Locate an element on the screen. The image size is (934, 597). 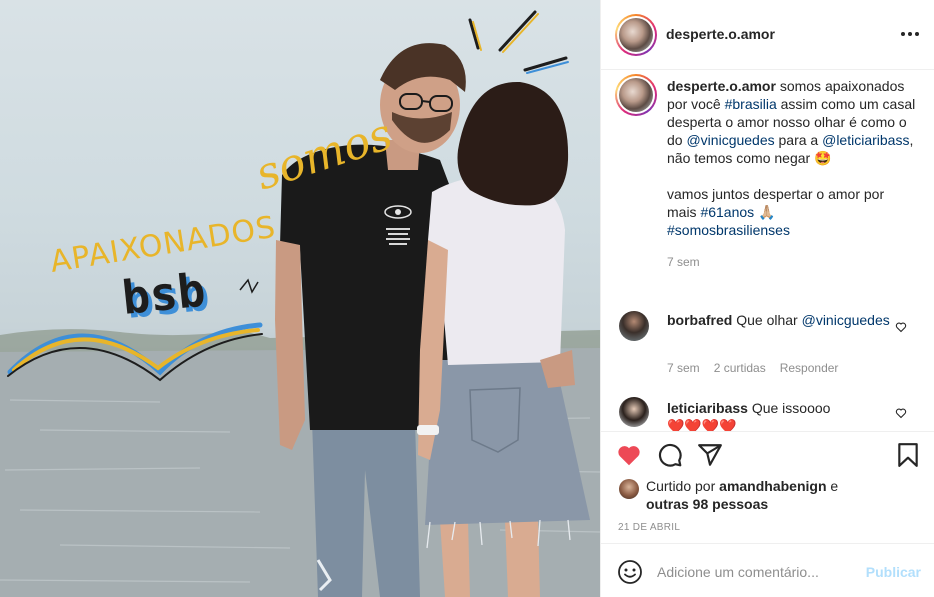
comment-emoji: ❤️❤️❤️❤️ is located at coordinates (702, 424).